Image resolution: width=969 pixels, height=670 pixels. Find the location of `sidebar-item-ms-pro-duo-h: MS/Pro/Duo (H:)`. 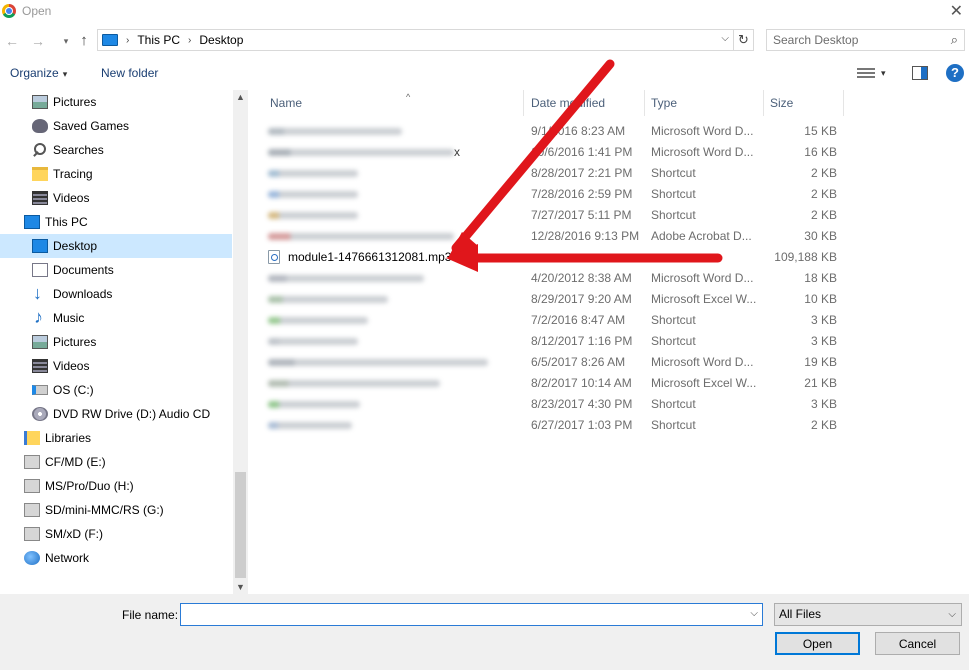

sidebar-item-ms-pro-duo-h: MS/Pro/Duo (H:) is located at coordinates (116, 486).